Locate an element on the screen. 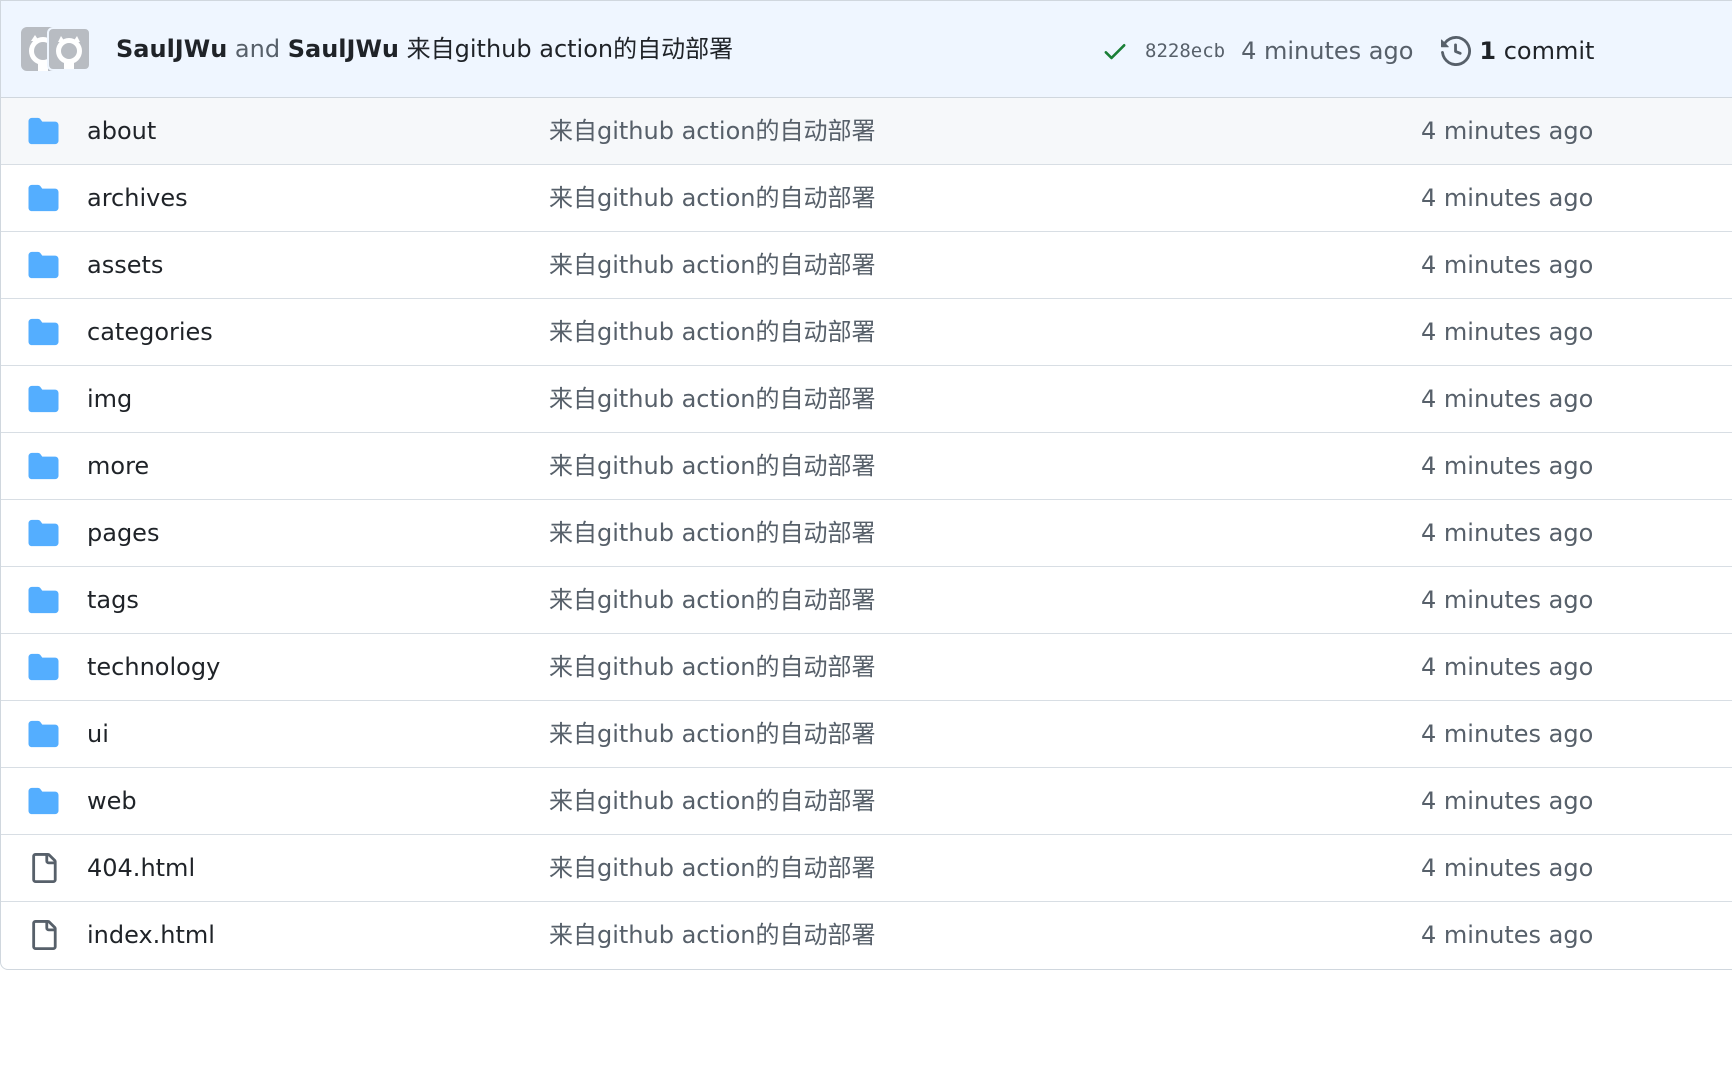  commit-sha-link: 8228ecb is located at coordinates (1185, 51).